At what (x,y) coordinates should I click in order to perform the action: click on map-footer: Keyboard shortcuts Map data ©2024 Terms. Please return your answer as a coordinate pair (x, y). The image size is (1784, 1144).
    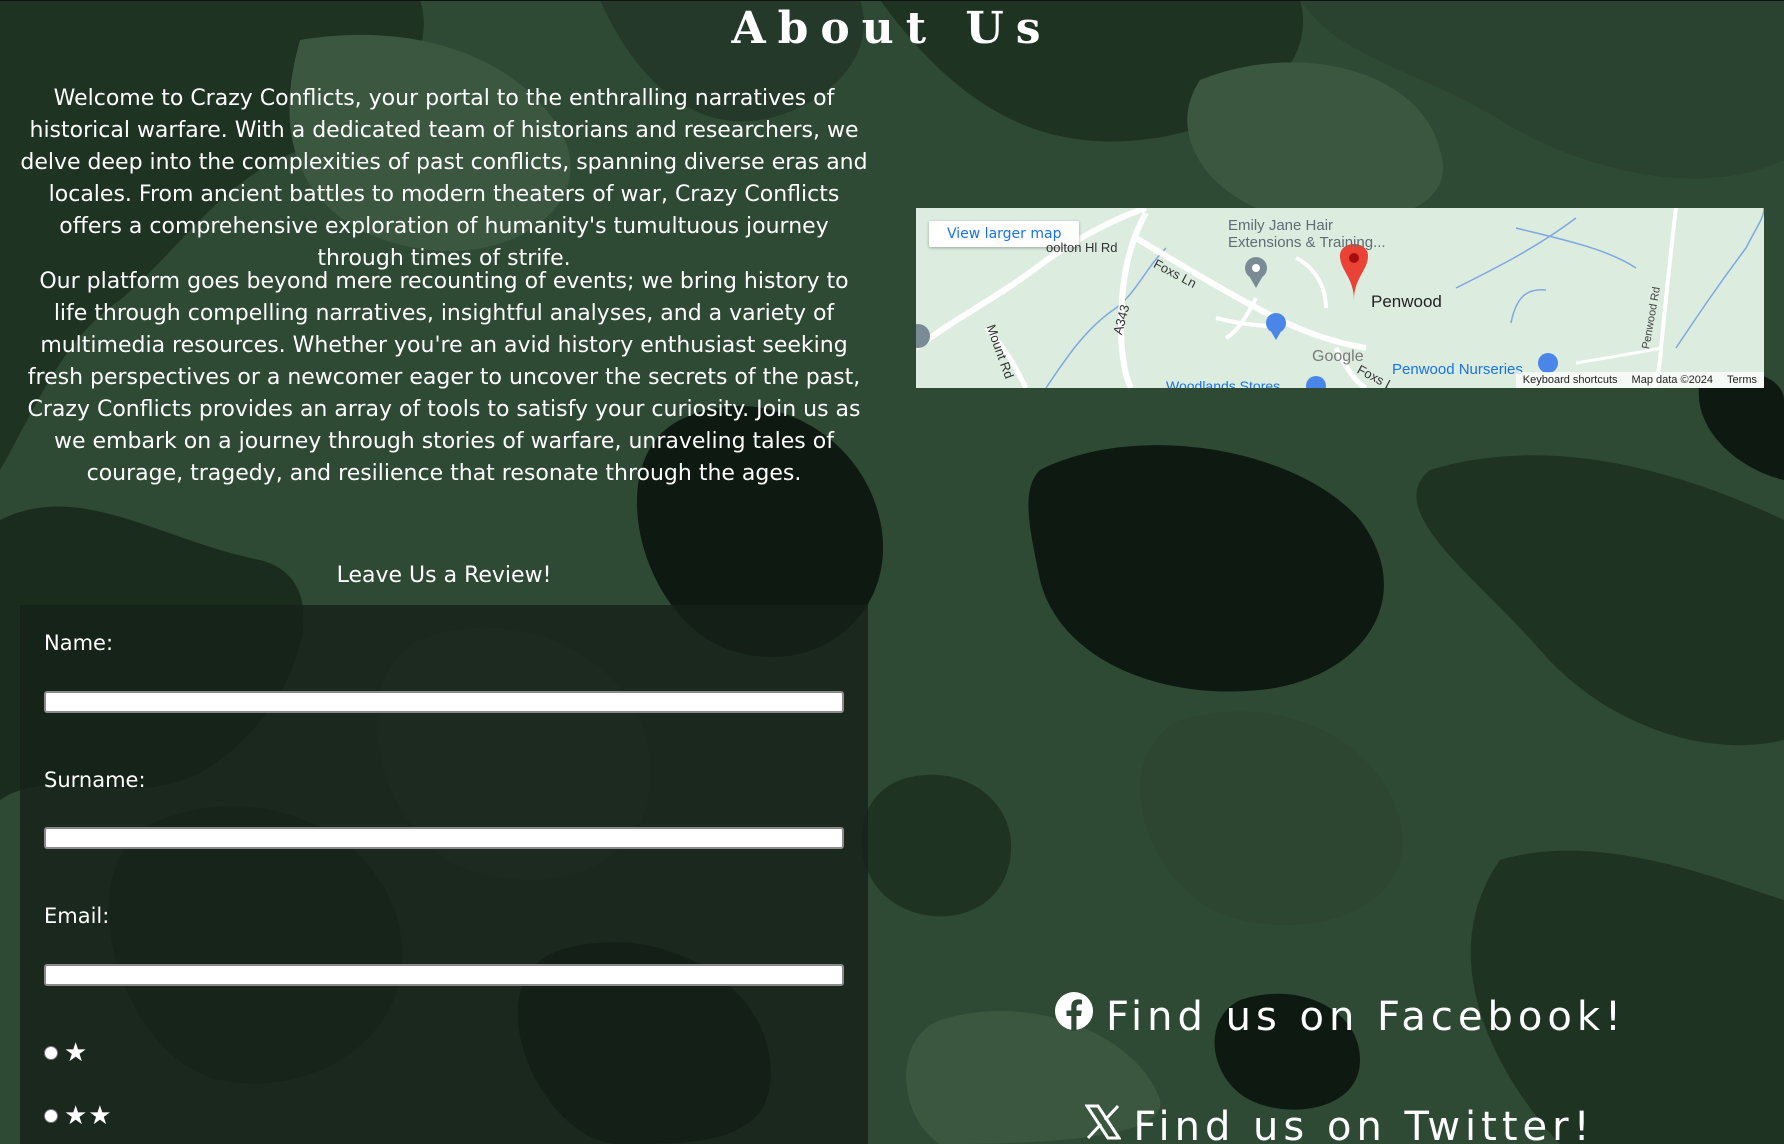
    Looking at the image, I should click on (1639, 380).